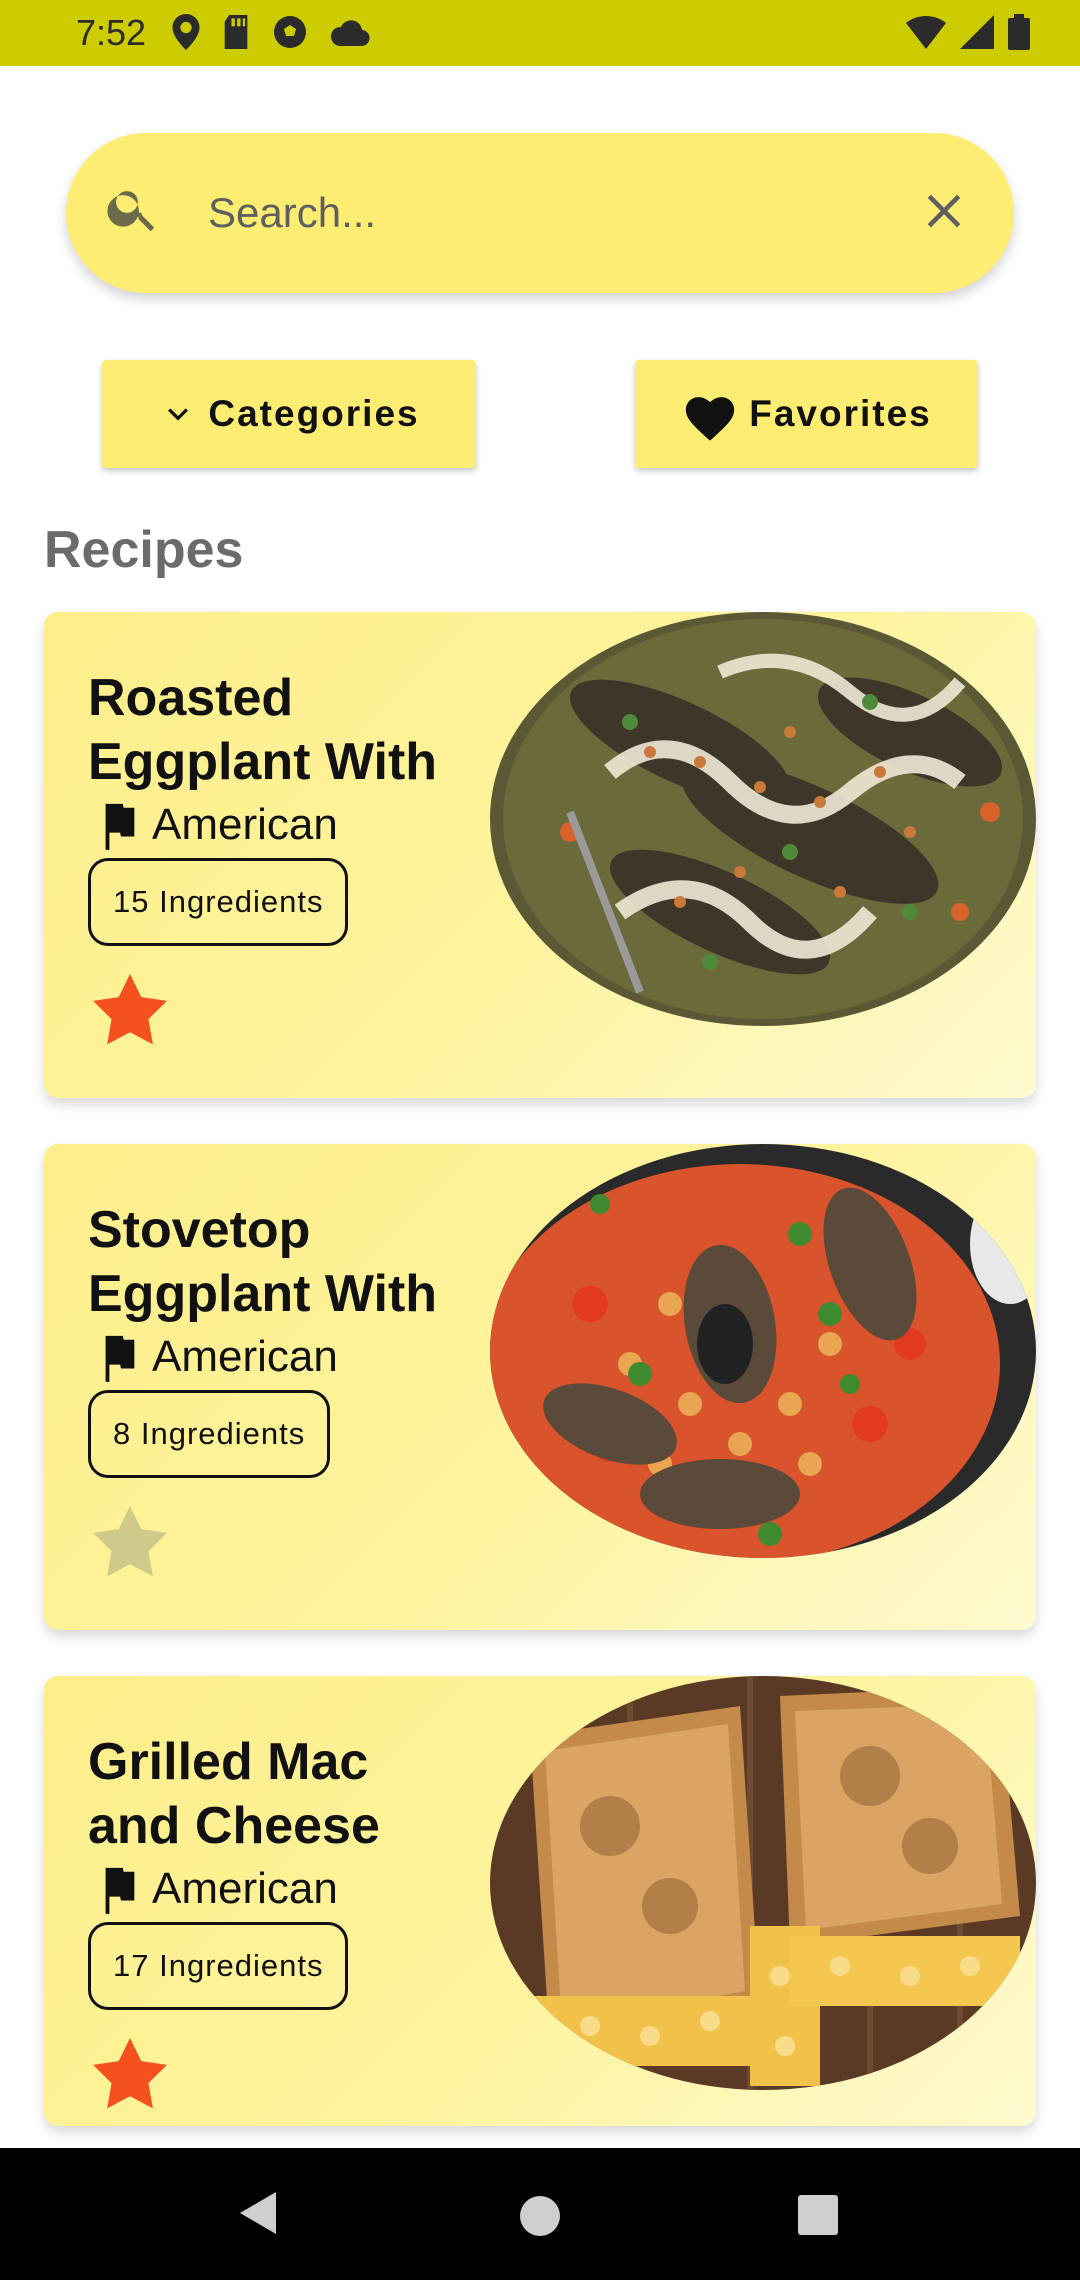 This screenshot has height=2280, width=1080. I want to click on categories-label: Categories, so click(314, 413).